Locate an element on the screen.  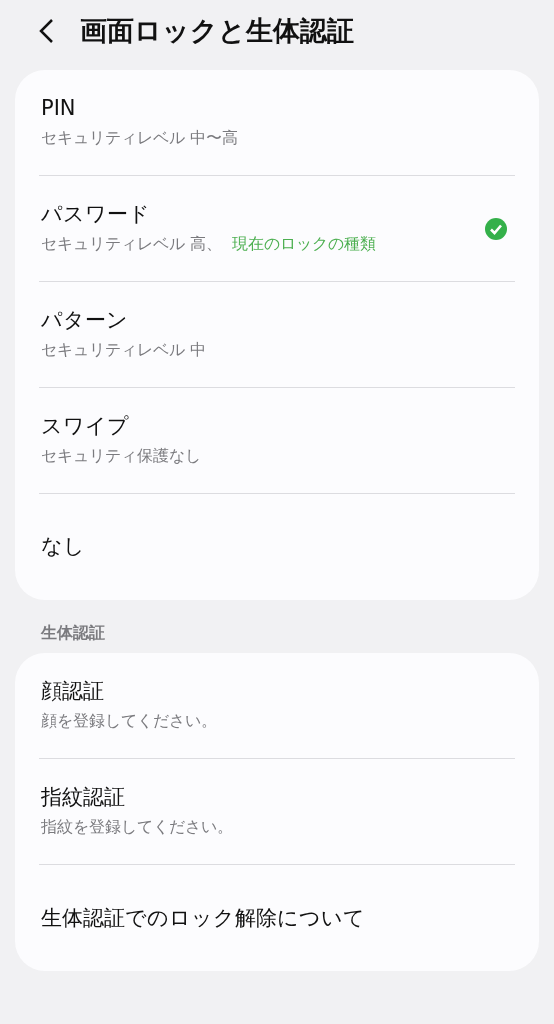
item-title: PIN is located at coordinates (59, 109).